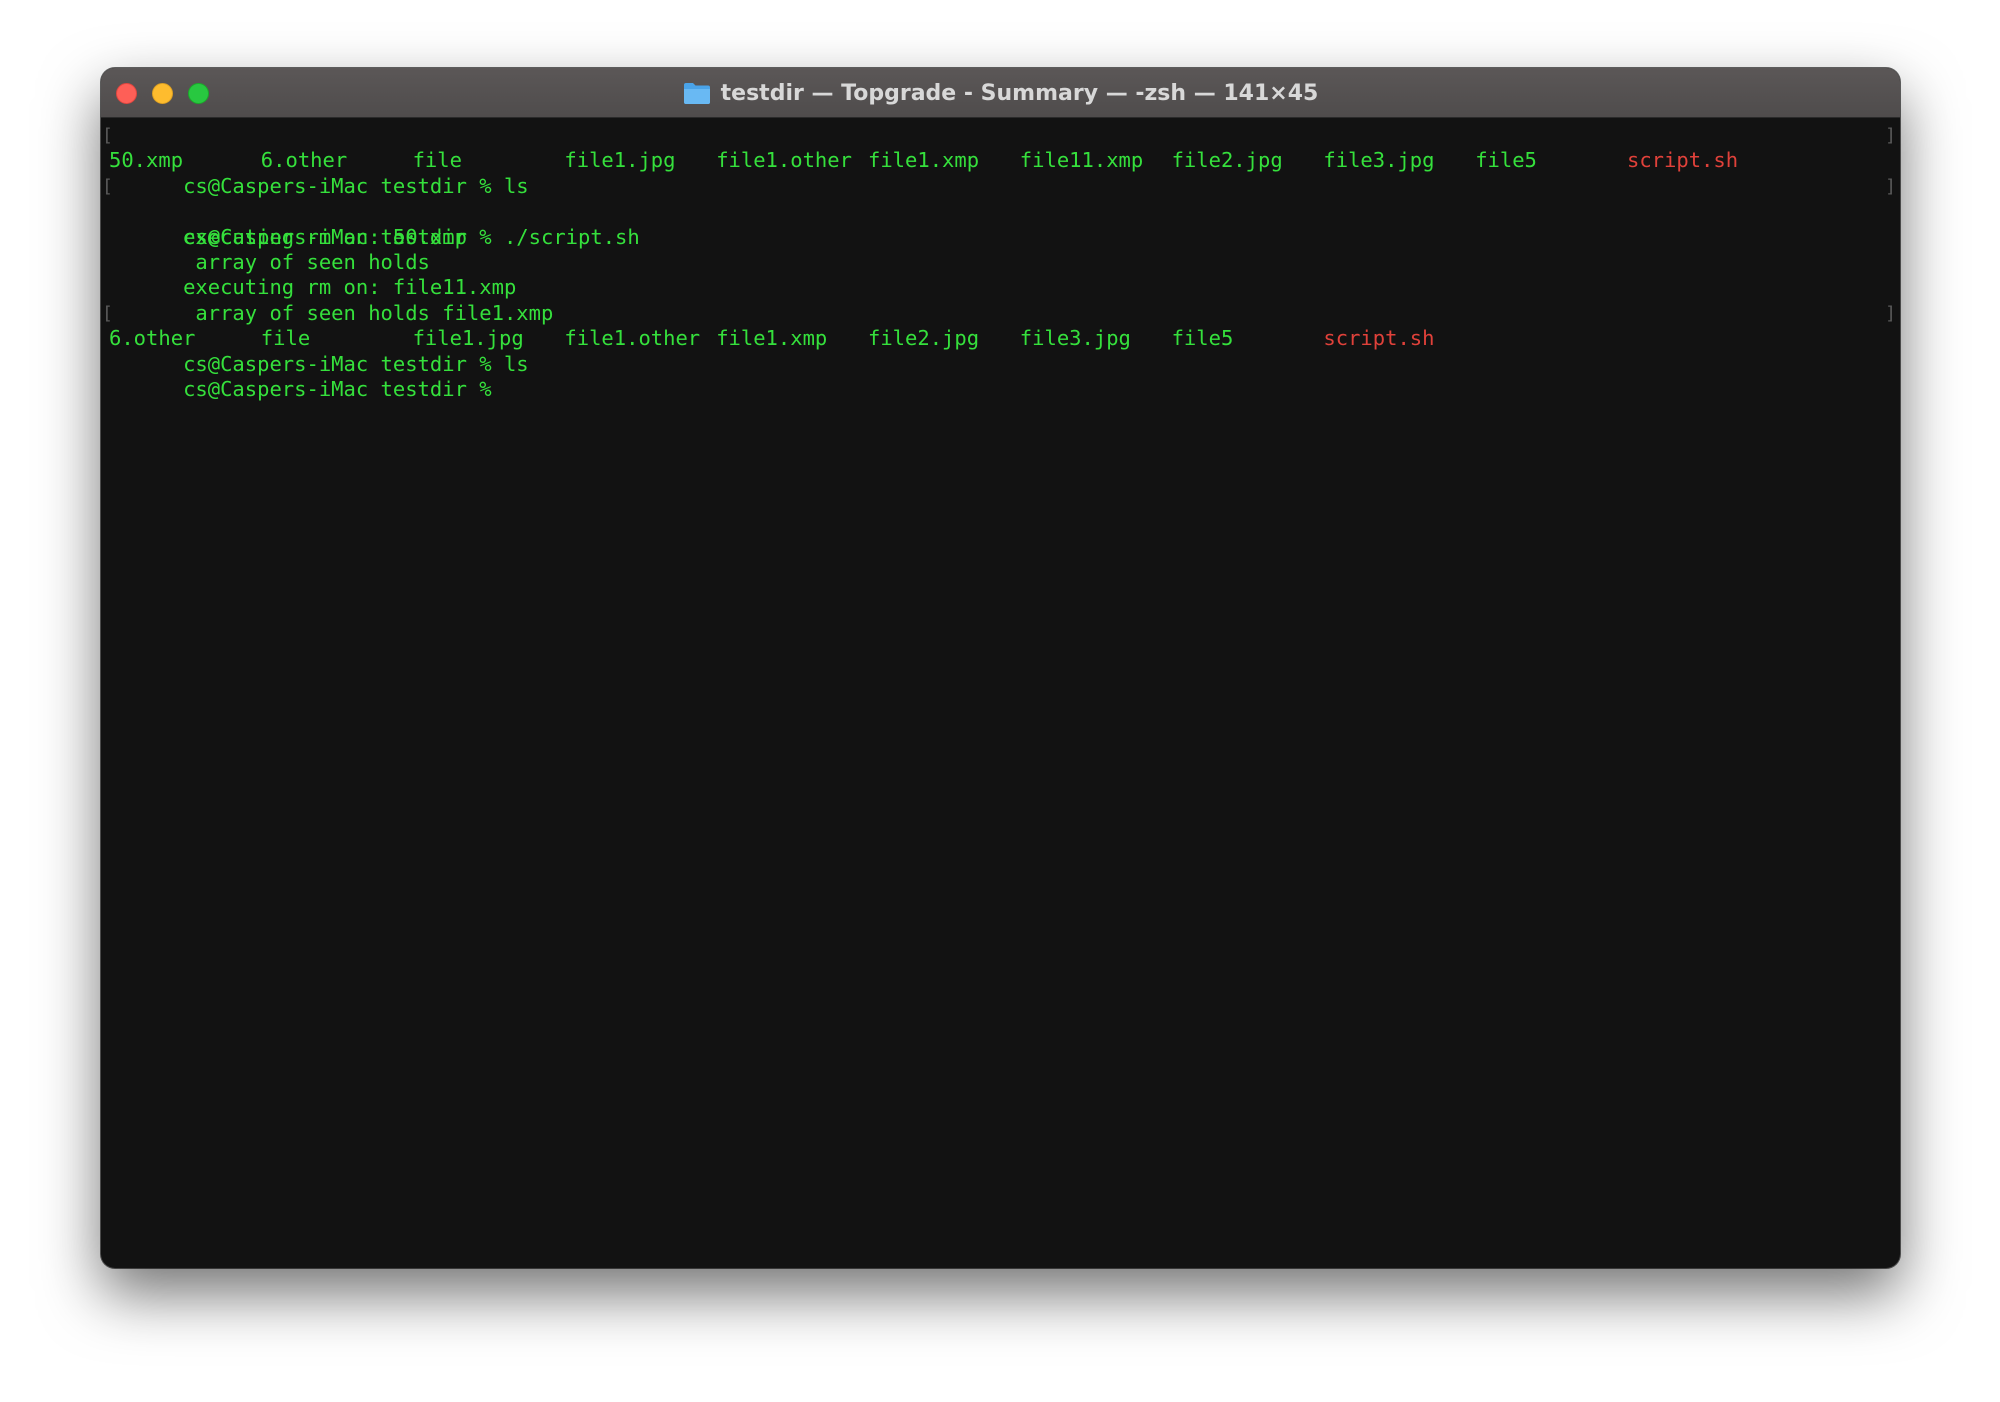 The height and width of the screenshot is (1402, 2000). Describe the element at coordinates (337, 389) in the screenshot. I see `current-prompt: cs@Caspers-iMac testdir %` at that location.